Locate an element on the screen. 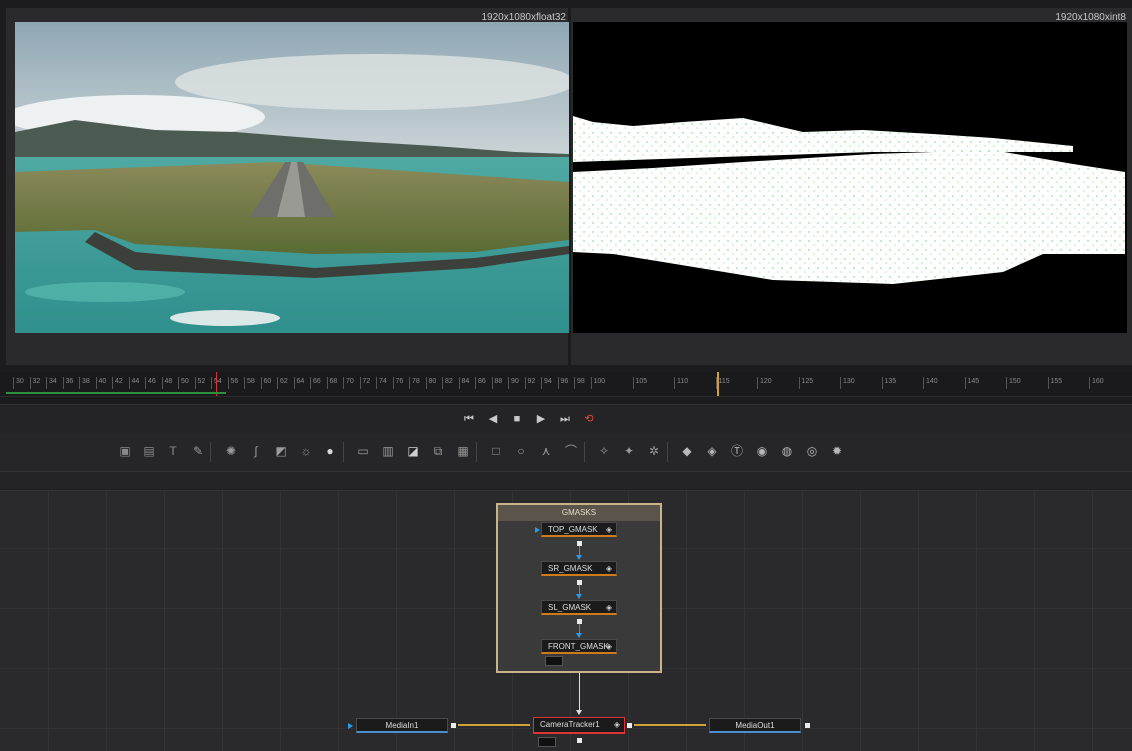  ruler-tick: 52 is located at coordinates (199, 383).